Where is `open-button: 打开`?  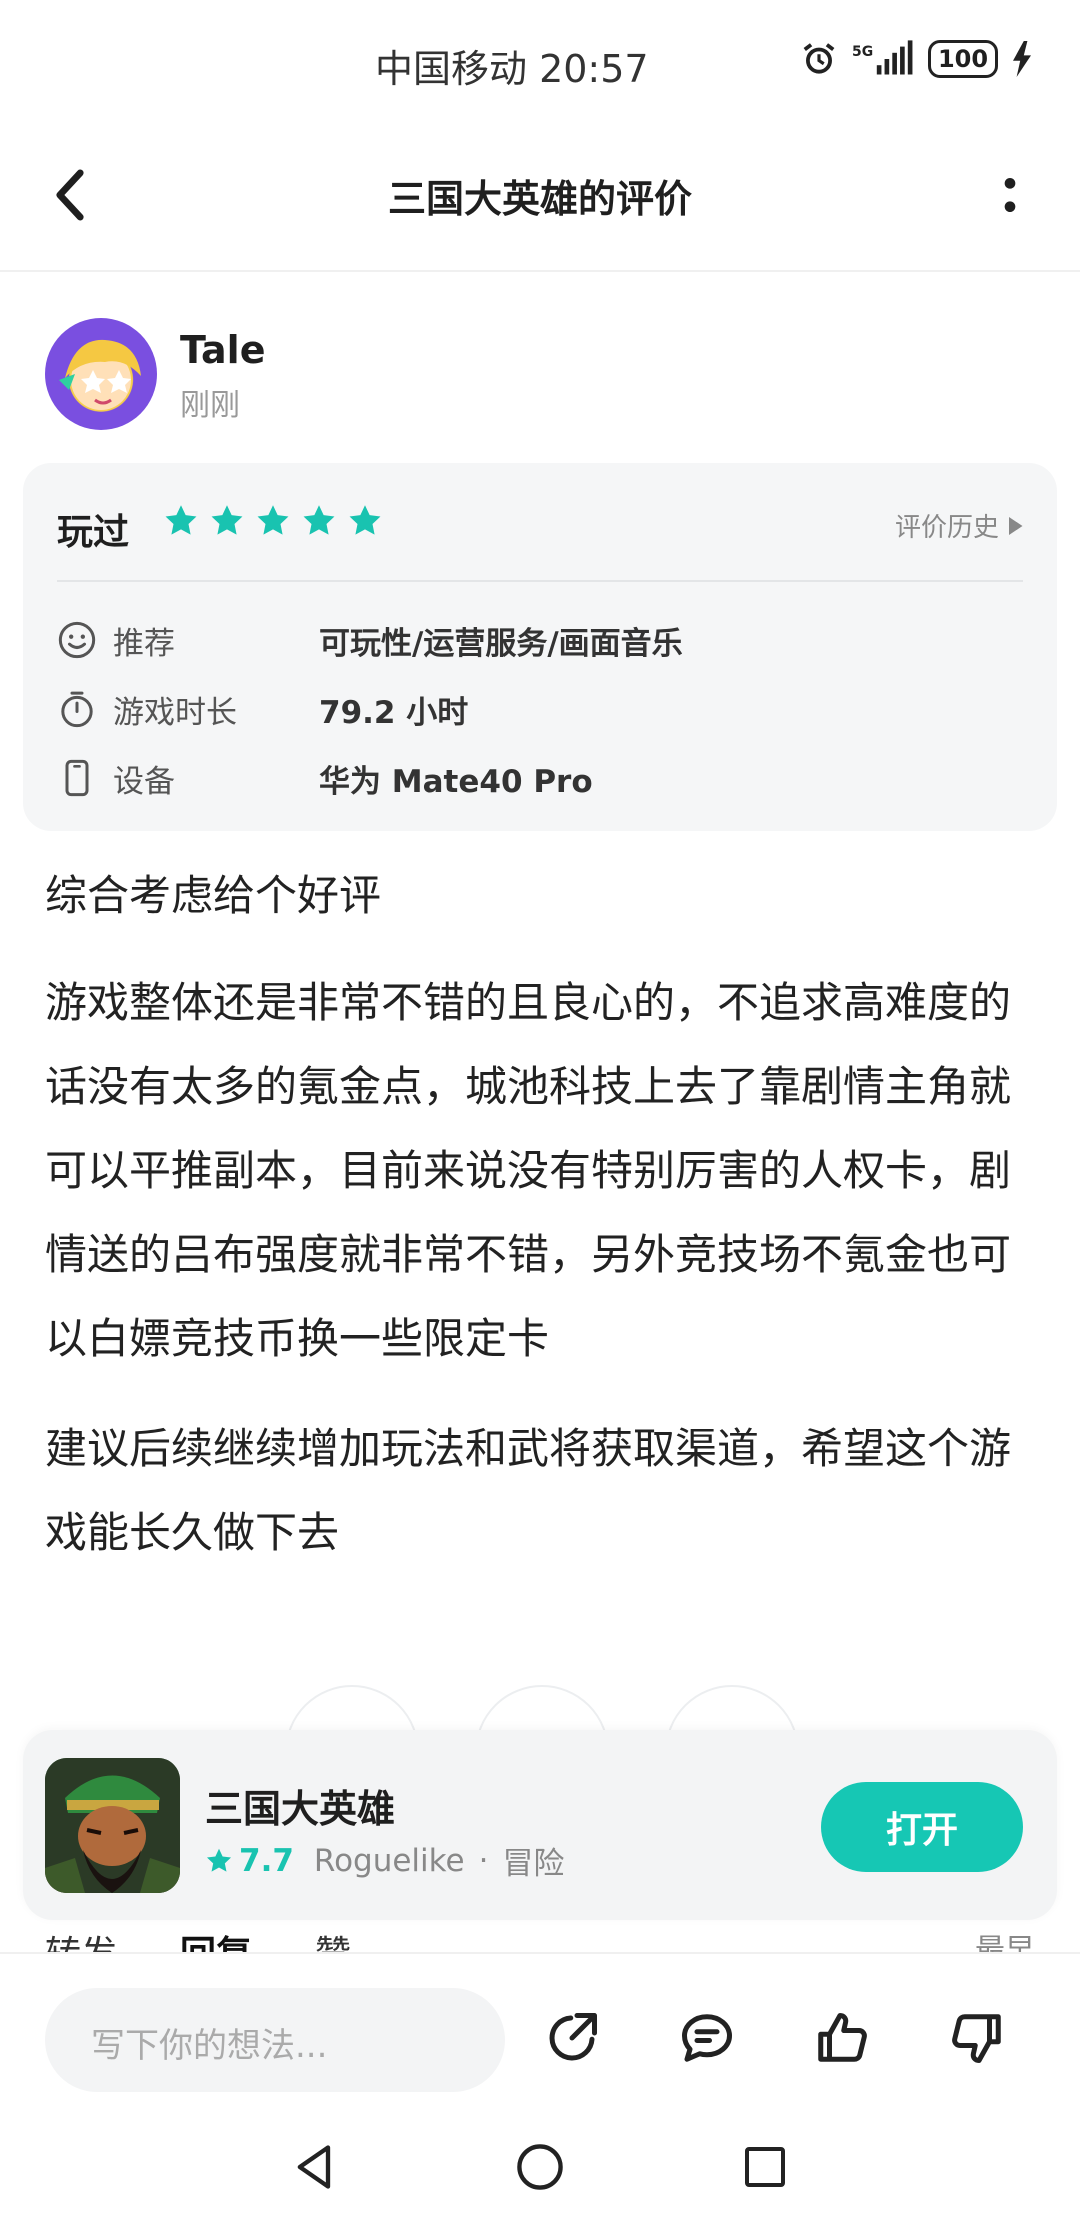
open-button: 打开 is located at coordinates (922, 1827).